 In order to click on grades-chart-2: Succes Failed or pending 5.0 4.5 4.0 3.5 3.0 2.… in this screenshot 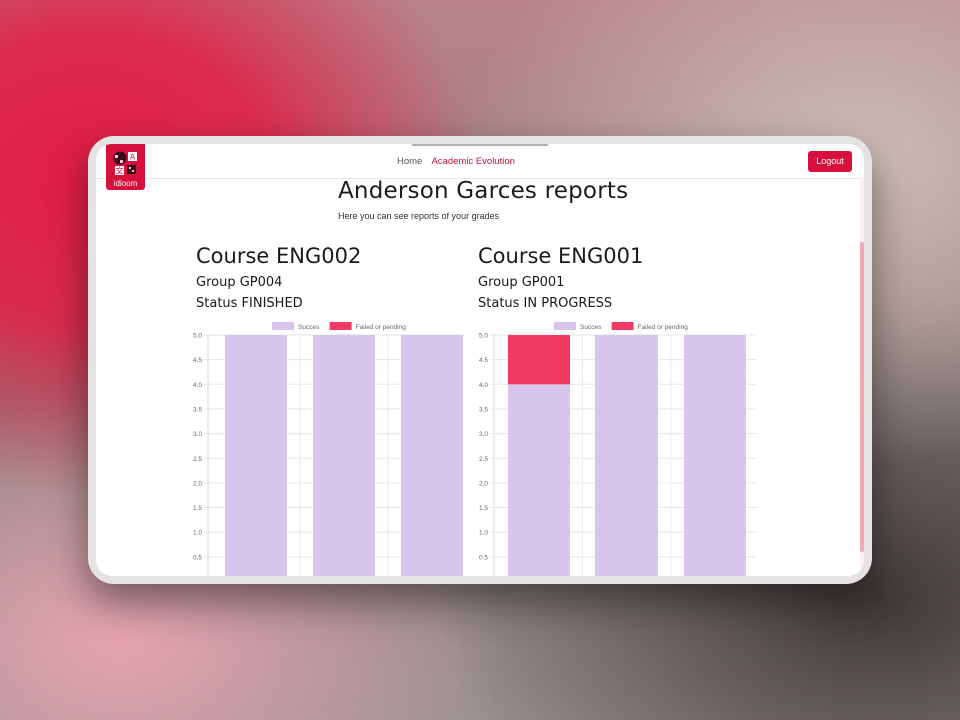, I will do `click(617, 449)`.